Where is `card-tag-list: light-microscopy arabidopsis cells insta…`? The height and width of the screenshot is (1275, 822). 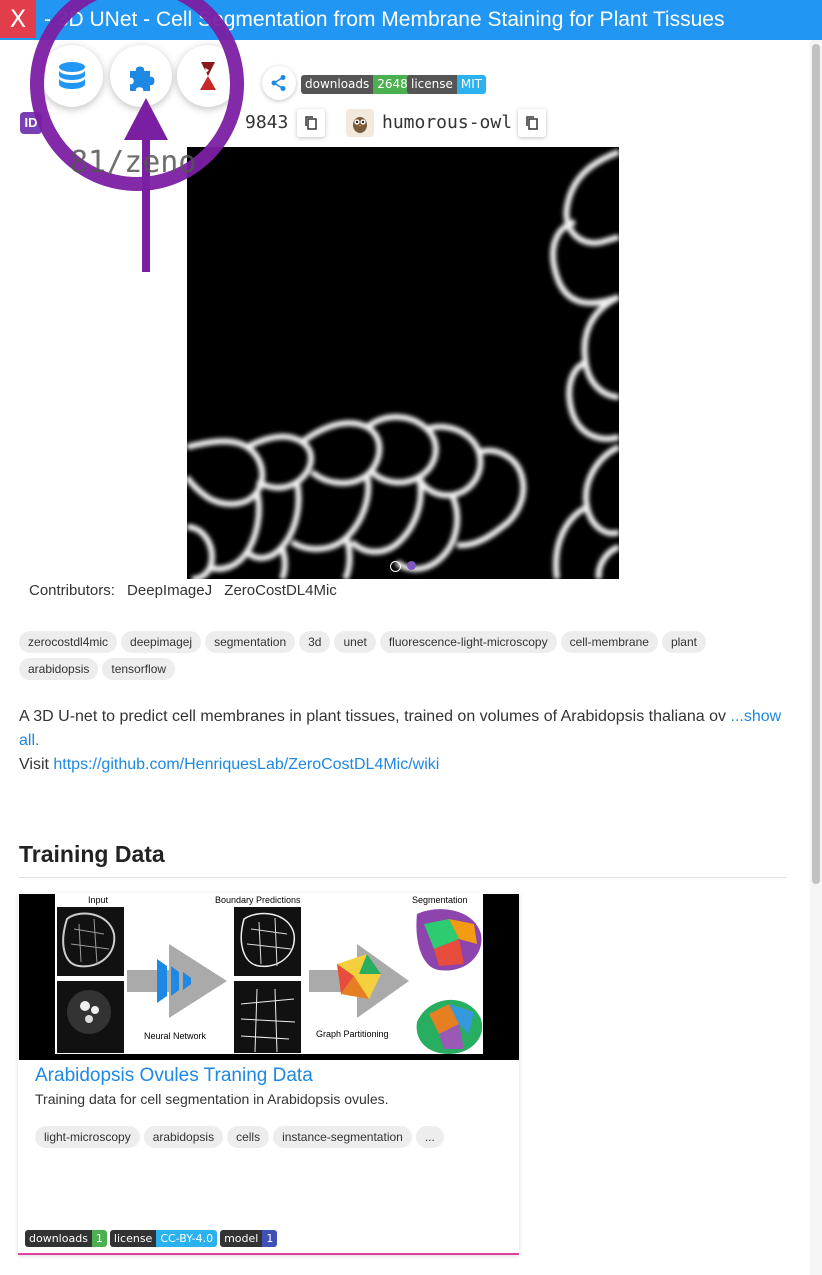 card-tag-list: light-microscopy arabidopsis cells insta… is located at coordinates (239, 1137).